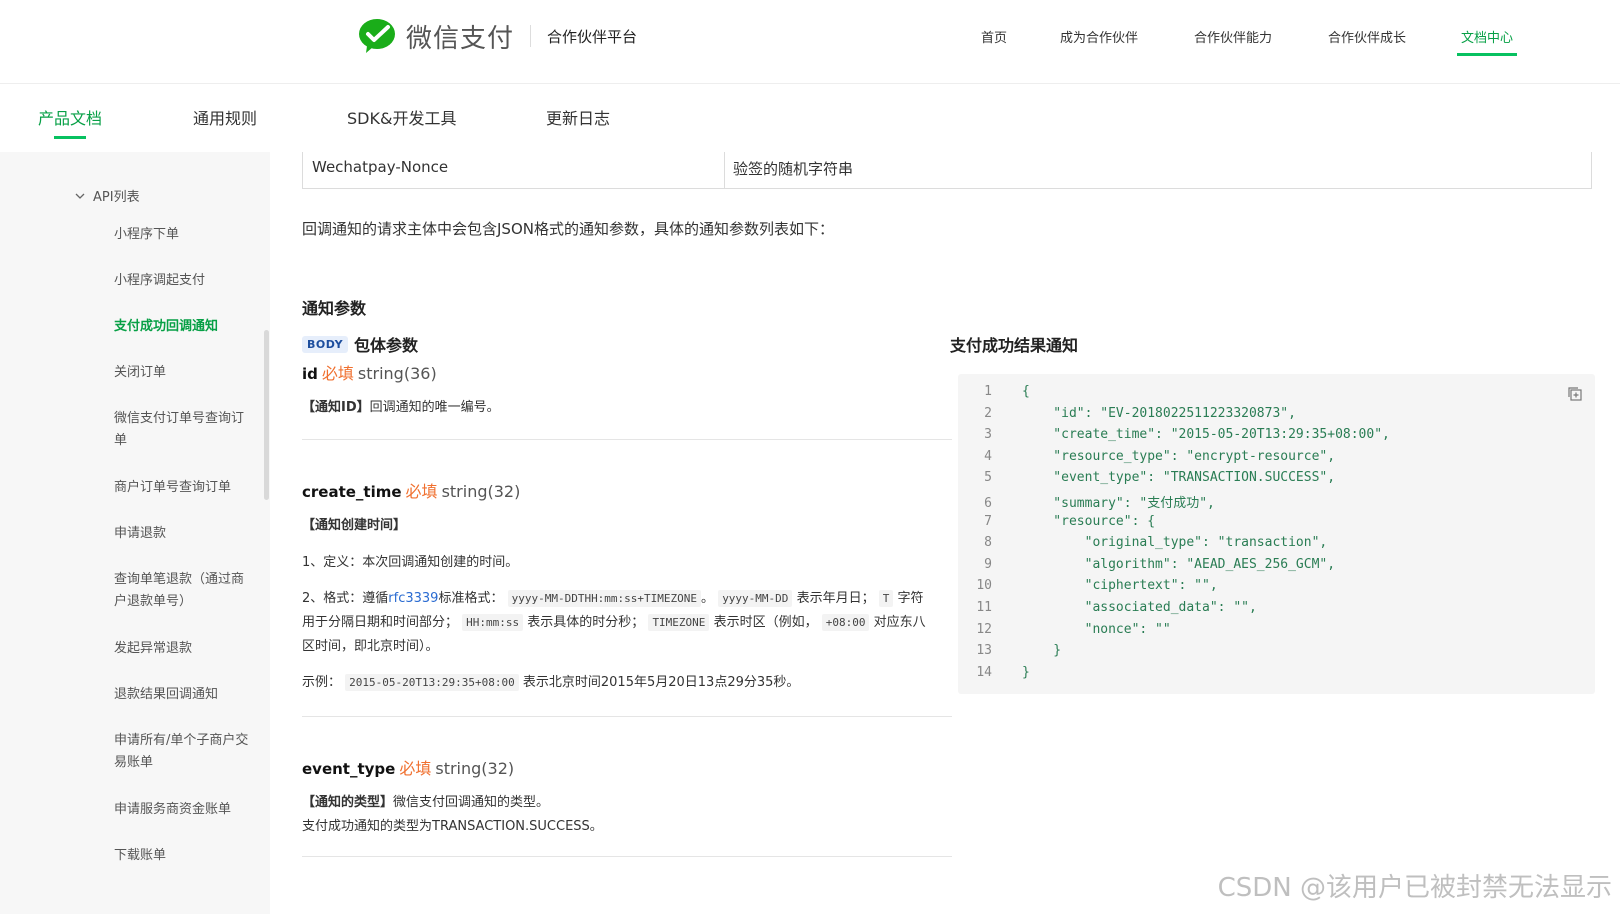 The height and width of the screenshot is (914, 1620). I want to click on sidebar-item-download-bill: 下载账单, so click(184, 856).